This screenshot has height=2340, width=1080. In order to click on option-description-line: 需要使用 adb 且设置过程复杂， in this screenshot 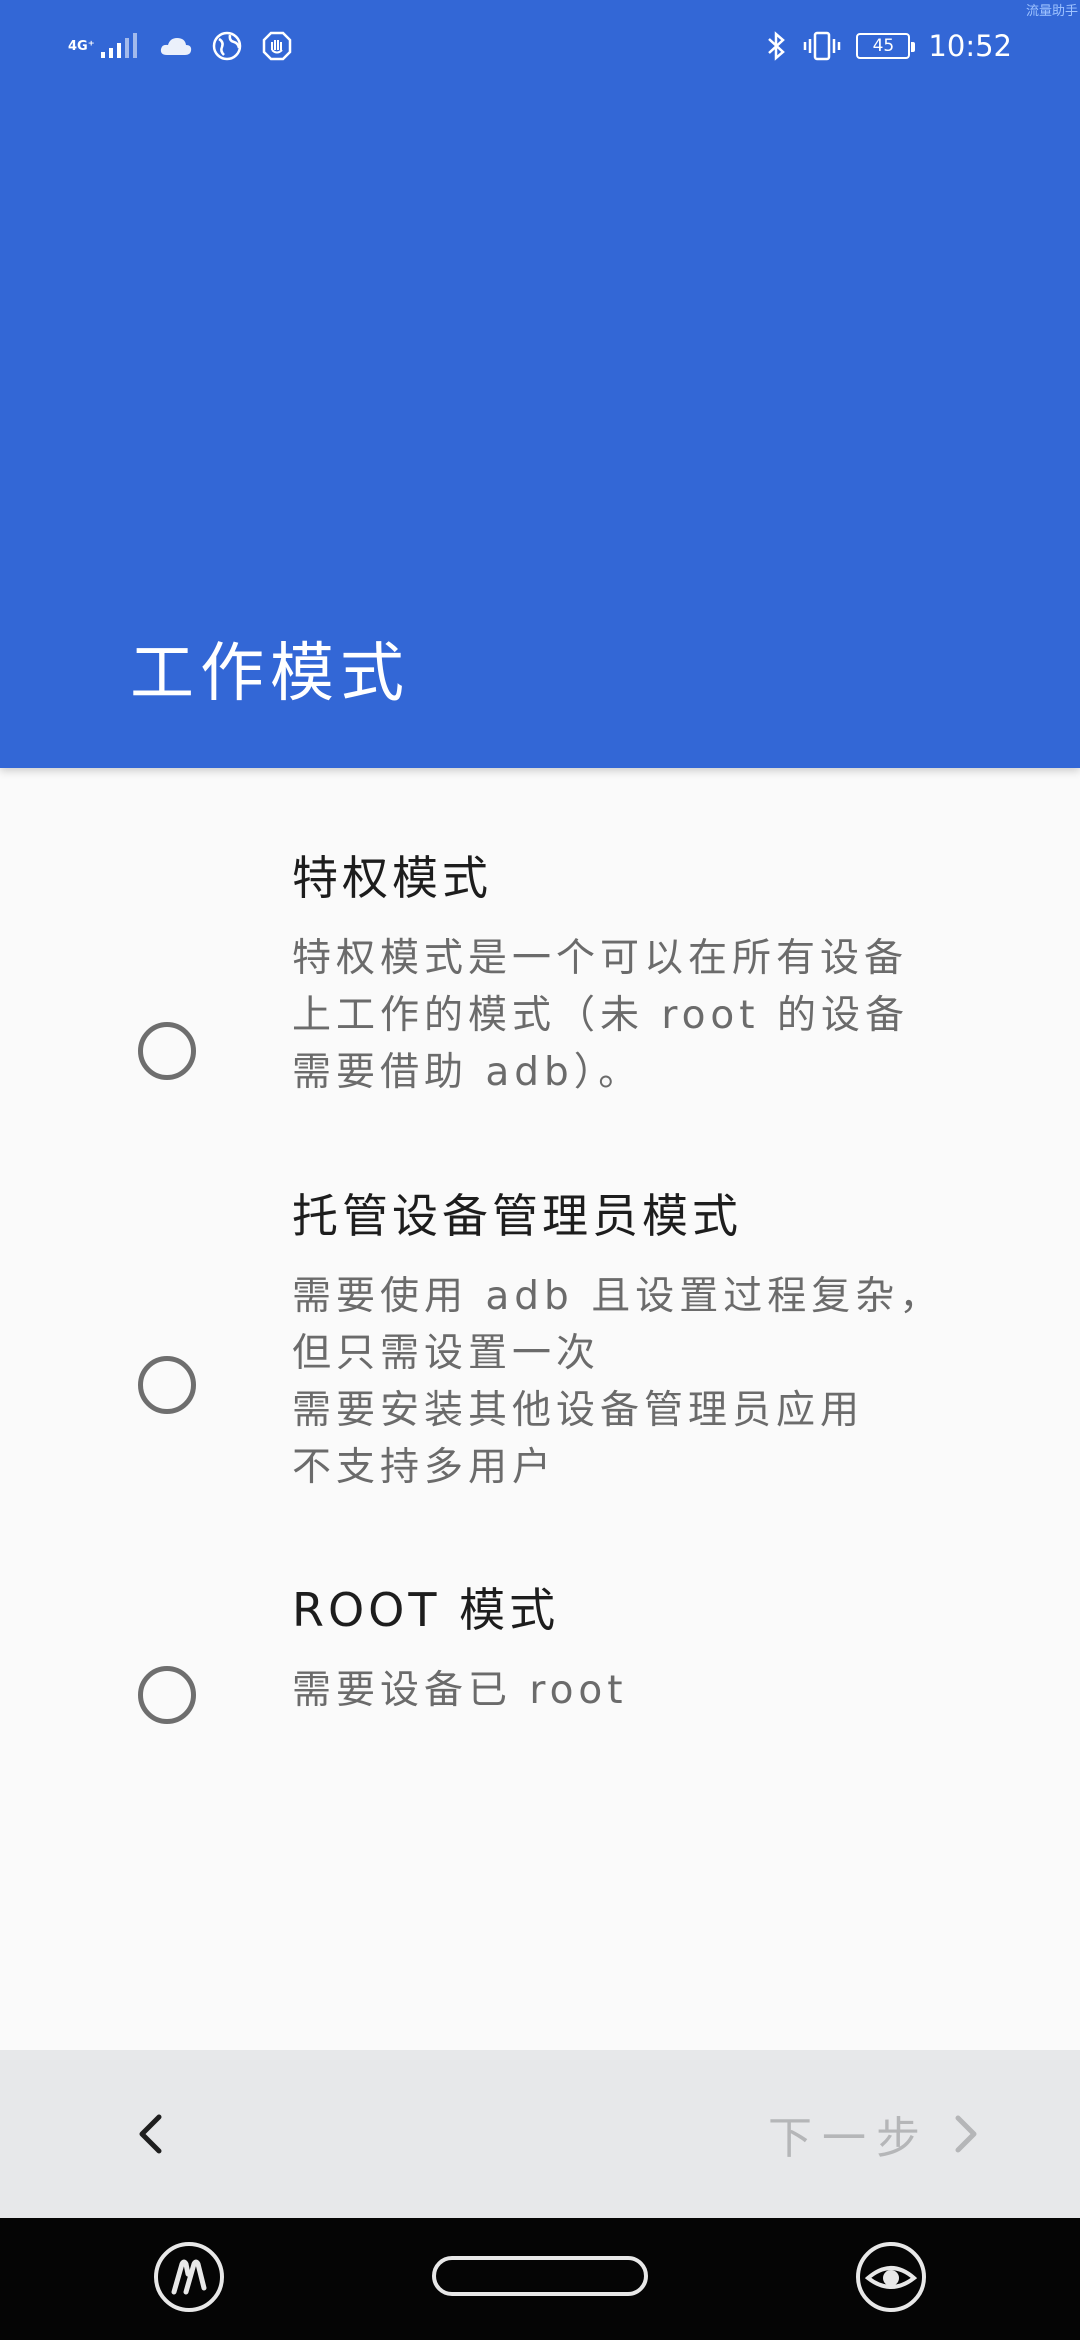, I will do `click(618, 1296)`.